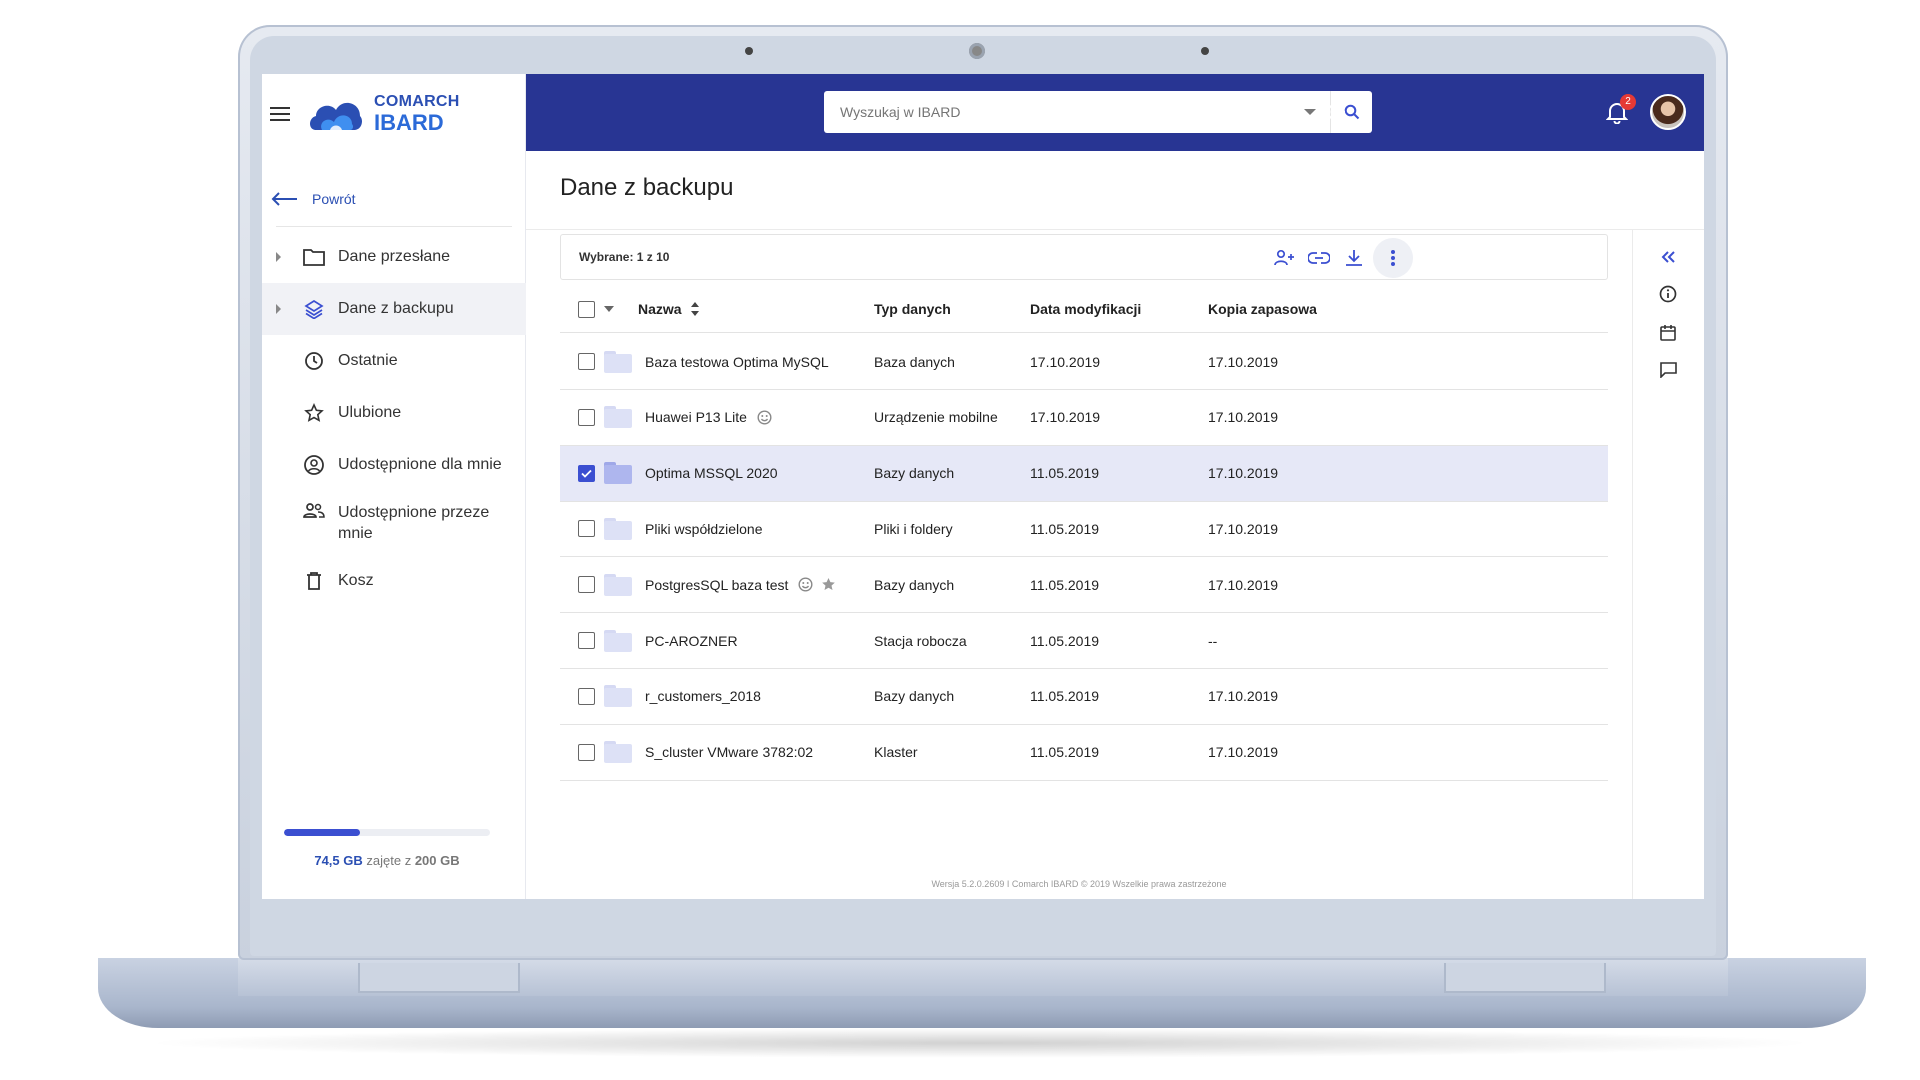 The height and width of the screenshot is (1080, 1920). Describe the element at coordinates (704, 529) in the screenshot. I see `item-name: Pliki współdzielone` at that location.